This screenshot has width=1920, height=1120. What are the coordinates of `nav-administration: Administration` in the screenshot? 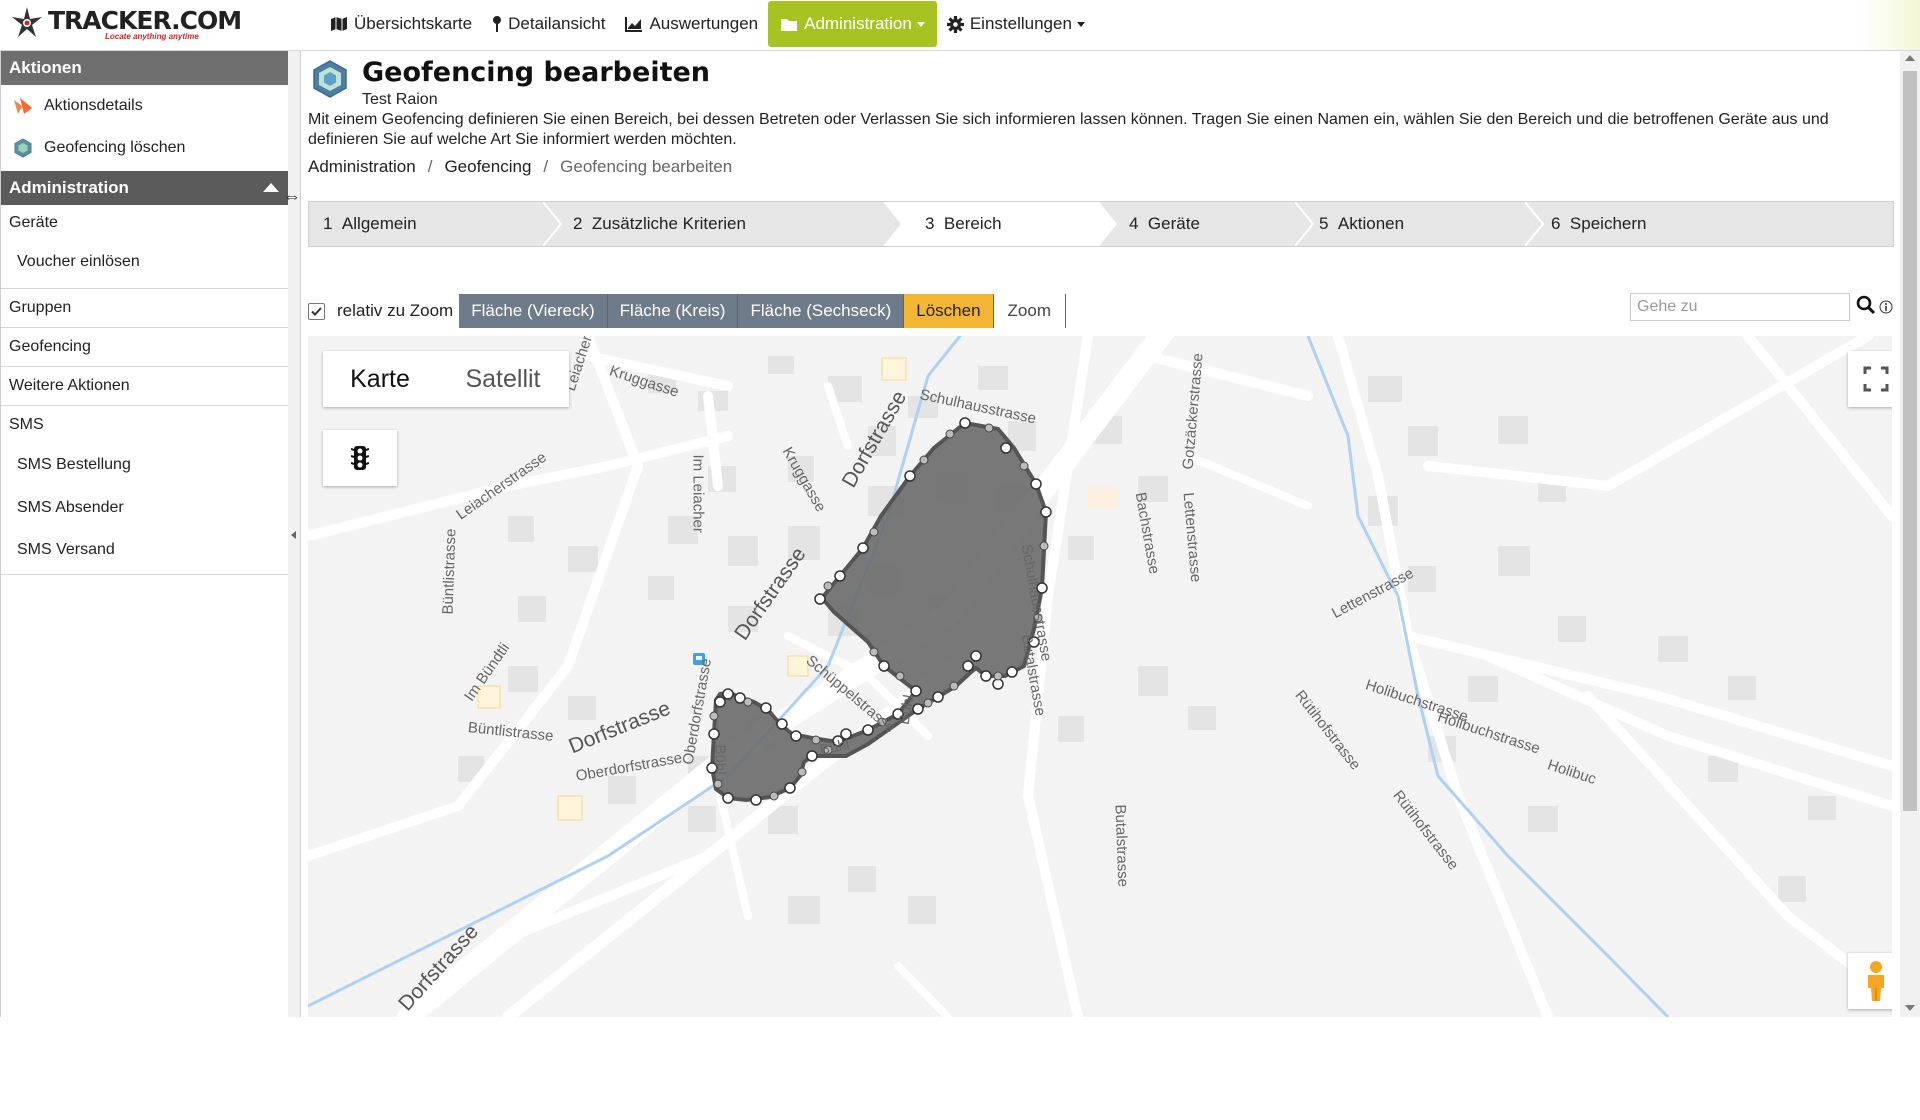 It's located at (852, 24).